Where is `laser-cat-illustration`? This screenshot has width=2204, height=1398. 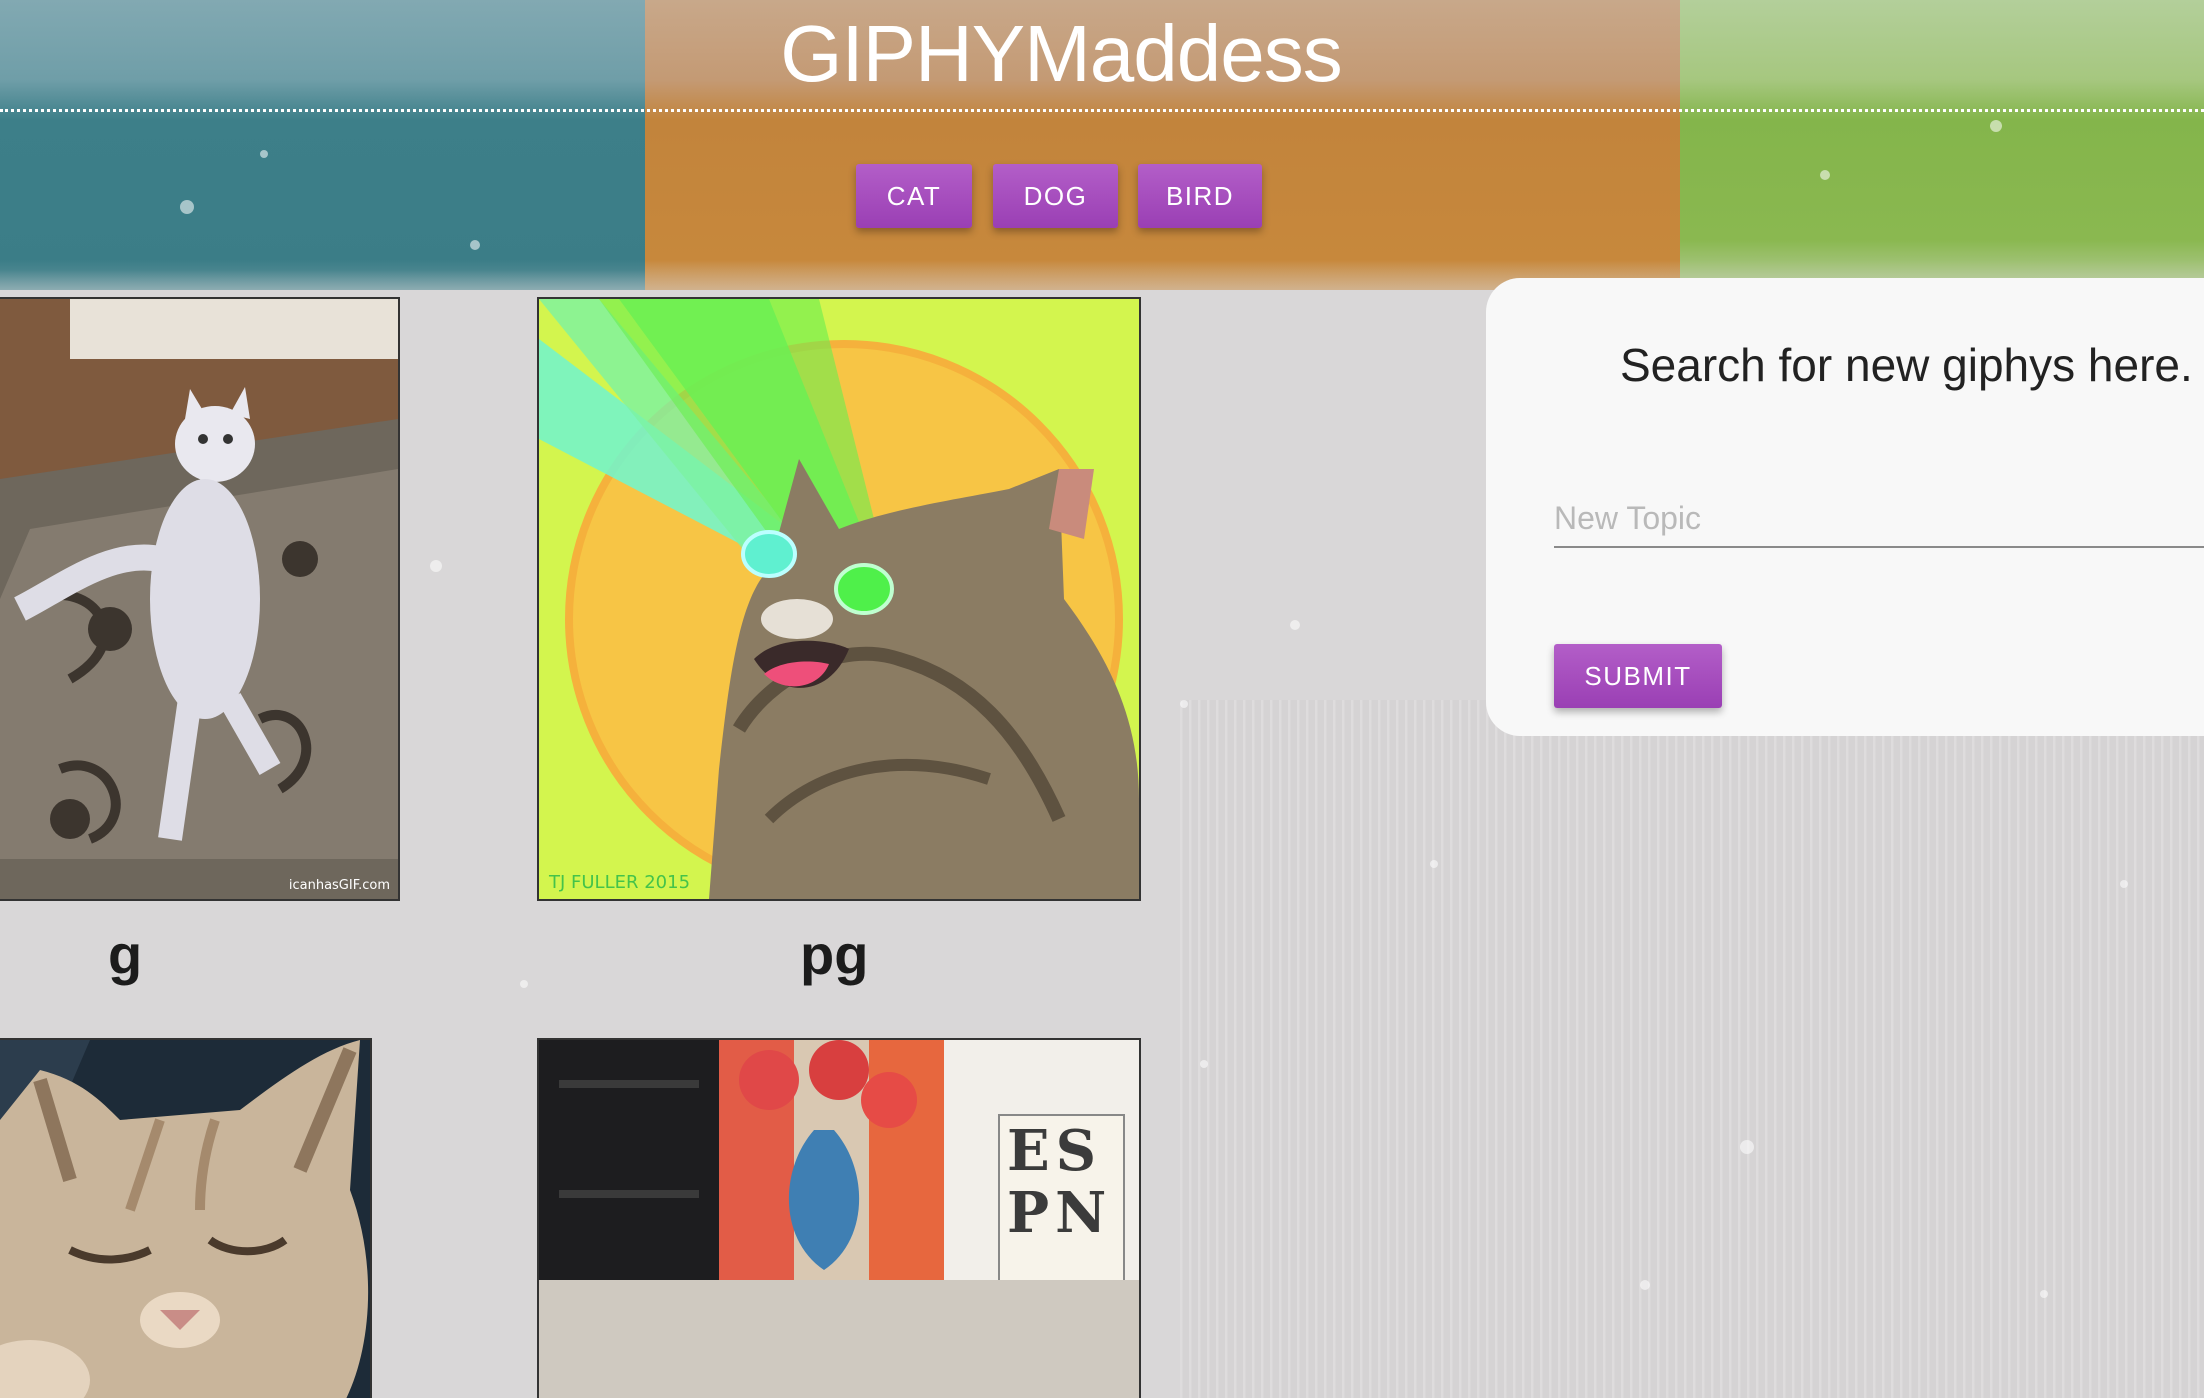 laser-cat-illustration is located at coordinates (839, 599).